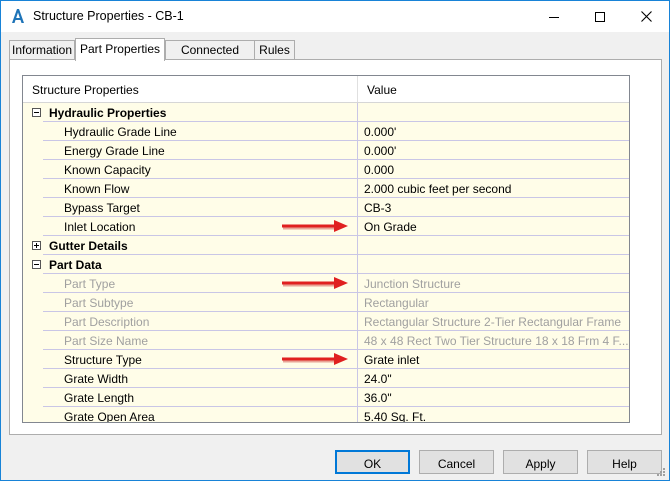 Image resolution: width=670 pixels, height=481 pixels. What do you see at coordinates (88, 246) in the screenshot?
I see `property-name: Gutter Details` at bounding box center [88, 246].